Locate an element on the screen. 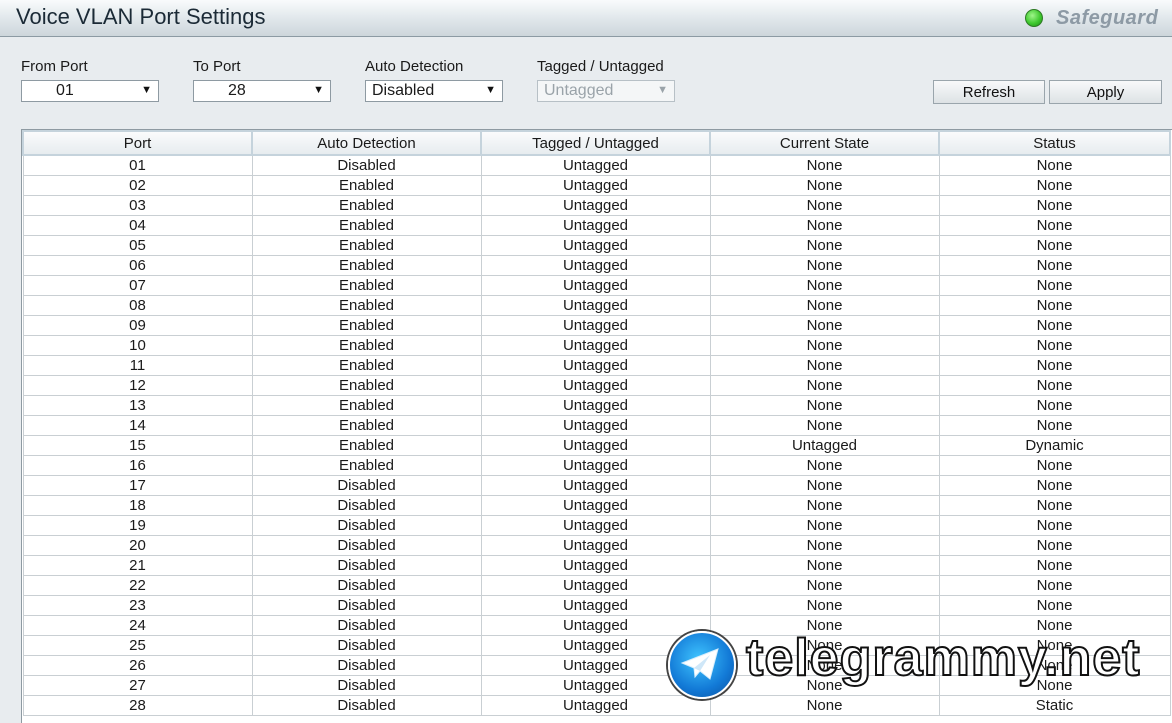 The height and width of the screenshot is (723, 1172). cell-port: 05 is located at coordinates (137, 245).